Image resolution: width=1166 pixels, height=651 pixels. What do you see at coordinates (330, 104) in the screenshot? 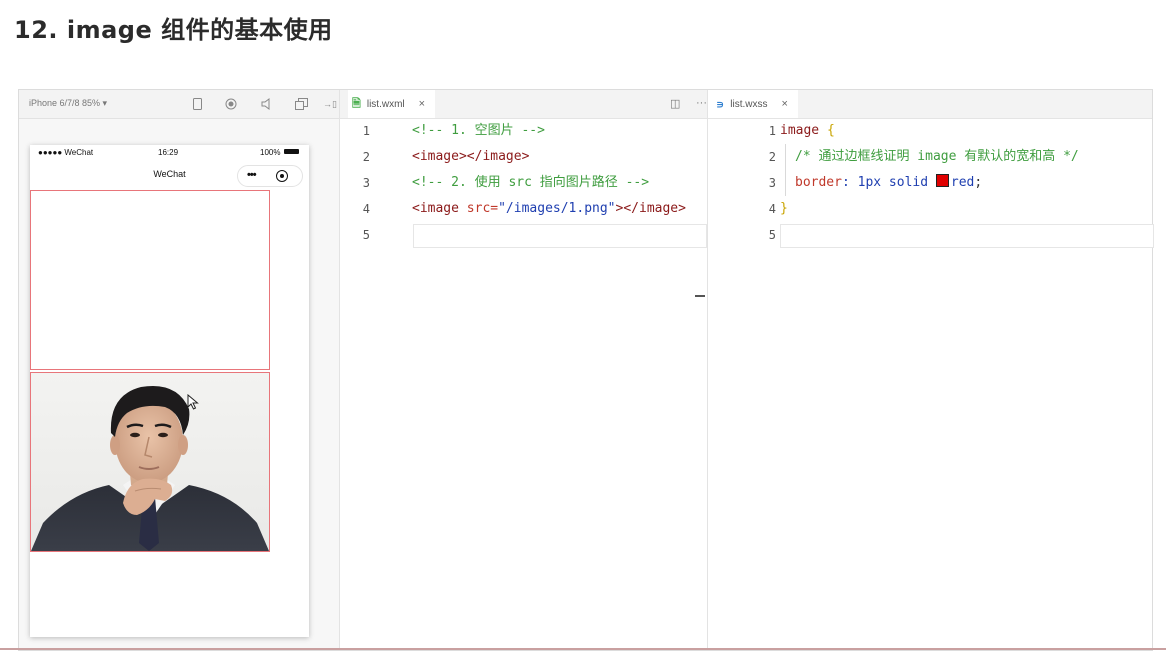
I see `collapse-panel-icon: →▯` at bounding box center [330, 104].